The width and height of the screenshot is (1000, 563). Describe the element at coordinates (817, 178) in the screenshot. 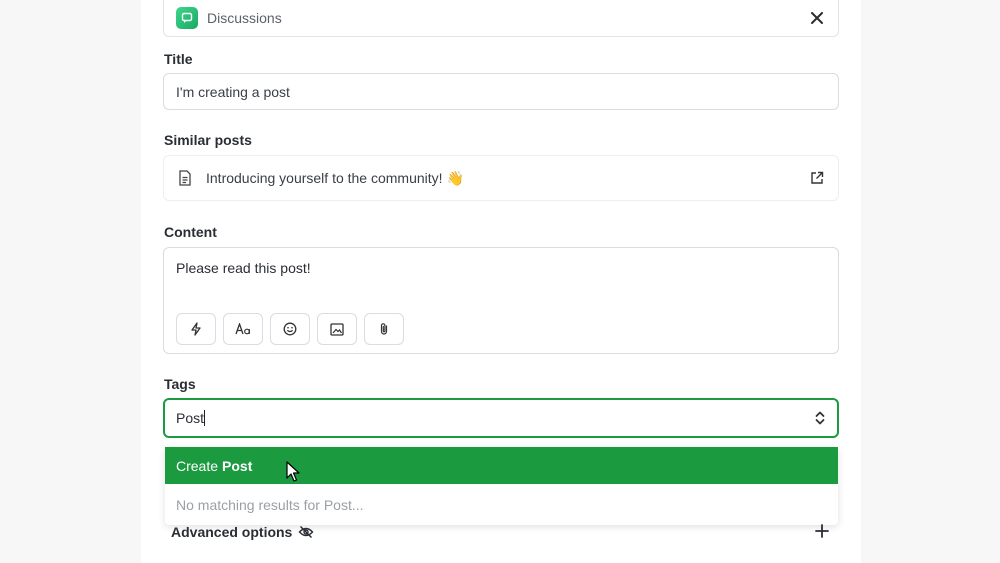

I see `external-link-icon` at that location.